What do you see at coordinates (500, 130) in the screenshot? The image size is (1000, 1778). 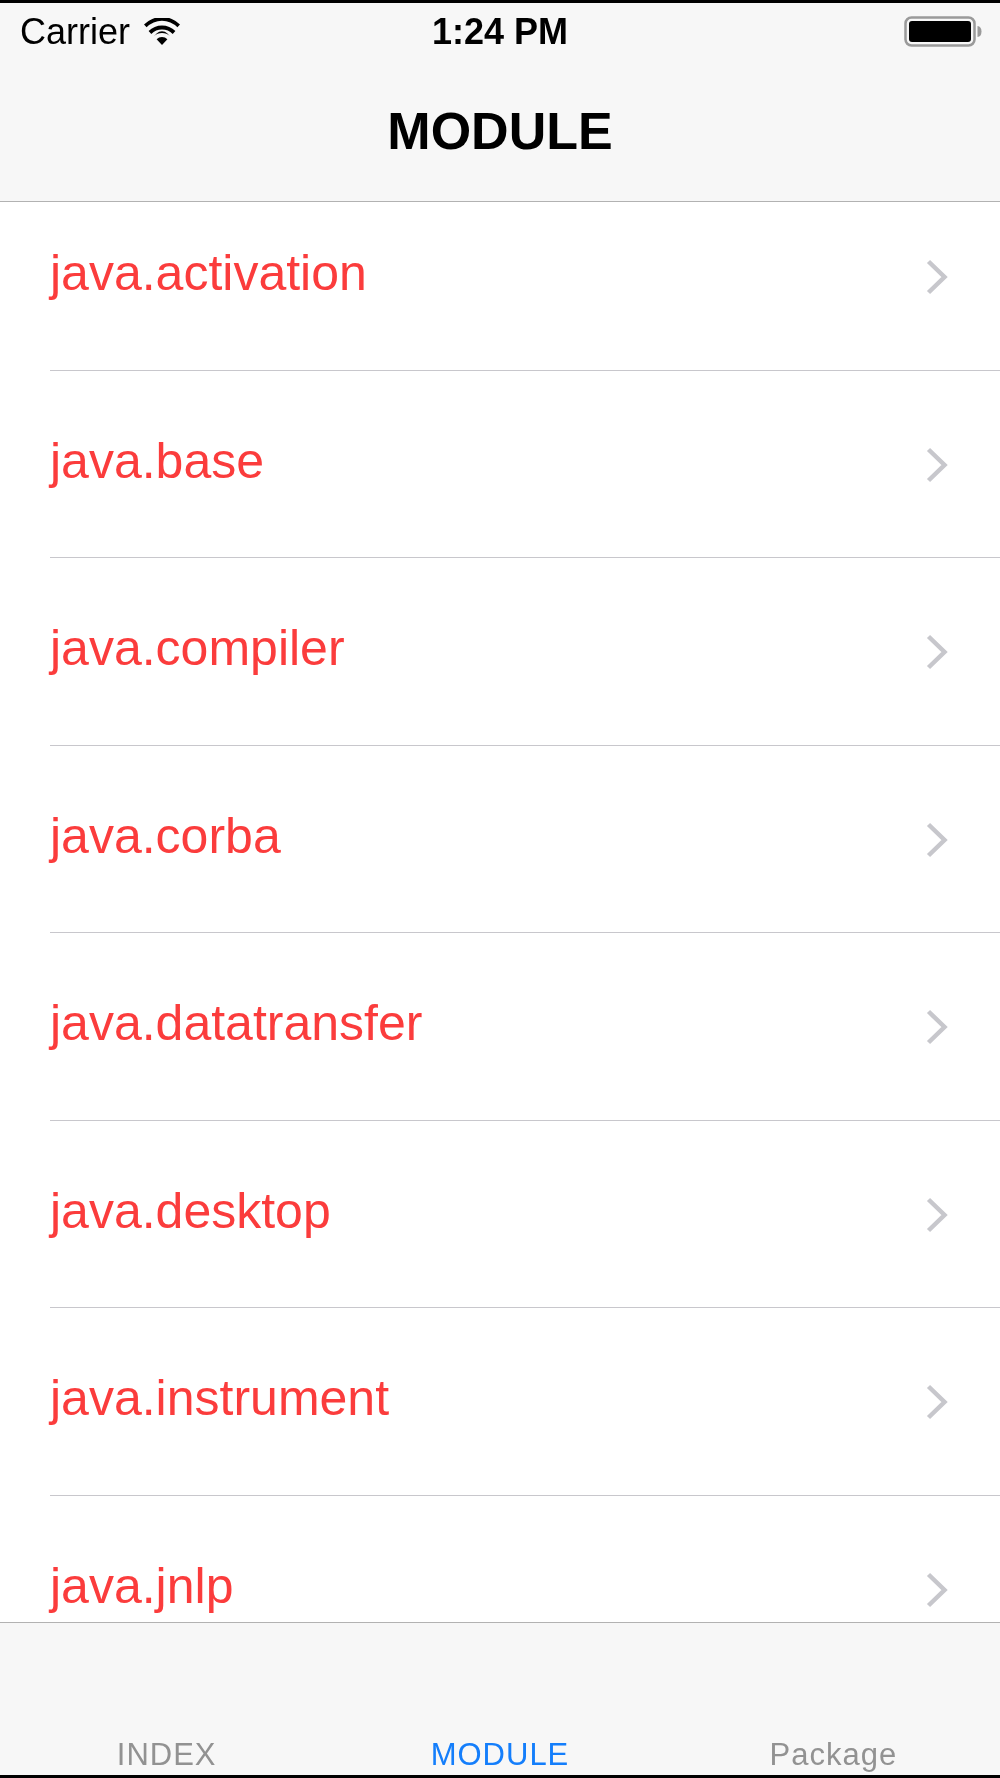 I see `nav-title: MODULE` at bounding box center [500, 130].